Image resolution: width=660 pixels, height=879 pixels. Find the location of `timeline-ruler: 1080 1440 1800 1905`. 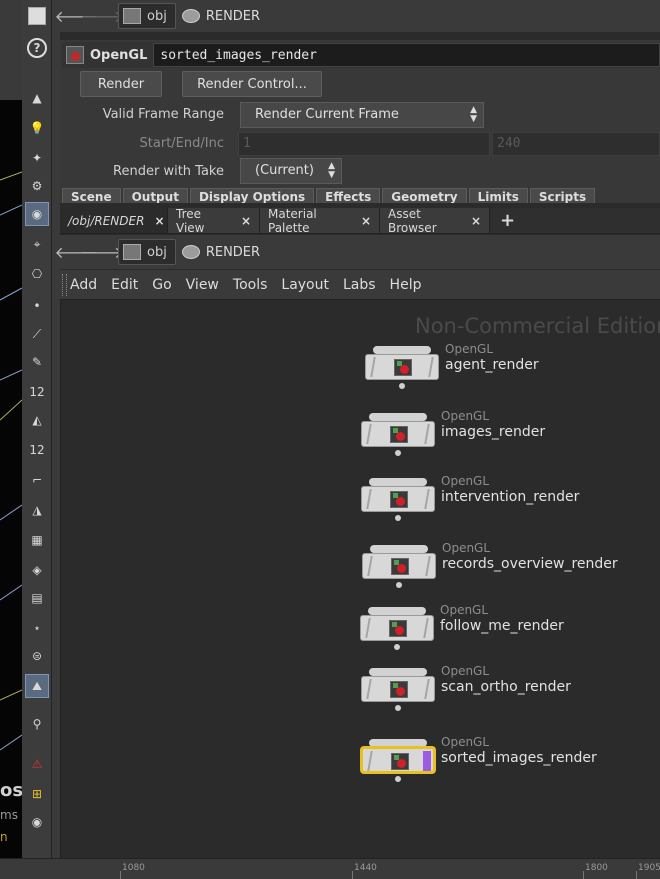

timeline-ruler: 1080 1440 1800 1905 is located at coordinates (330, 868).